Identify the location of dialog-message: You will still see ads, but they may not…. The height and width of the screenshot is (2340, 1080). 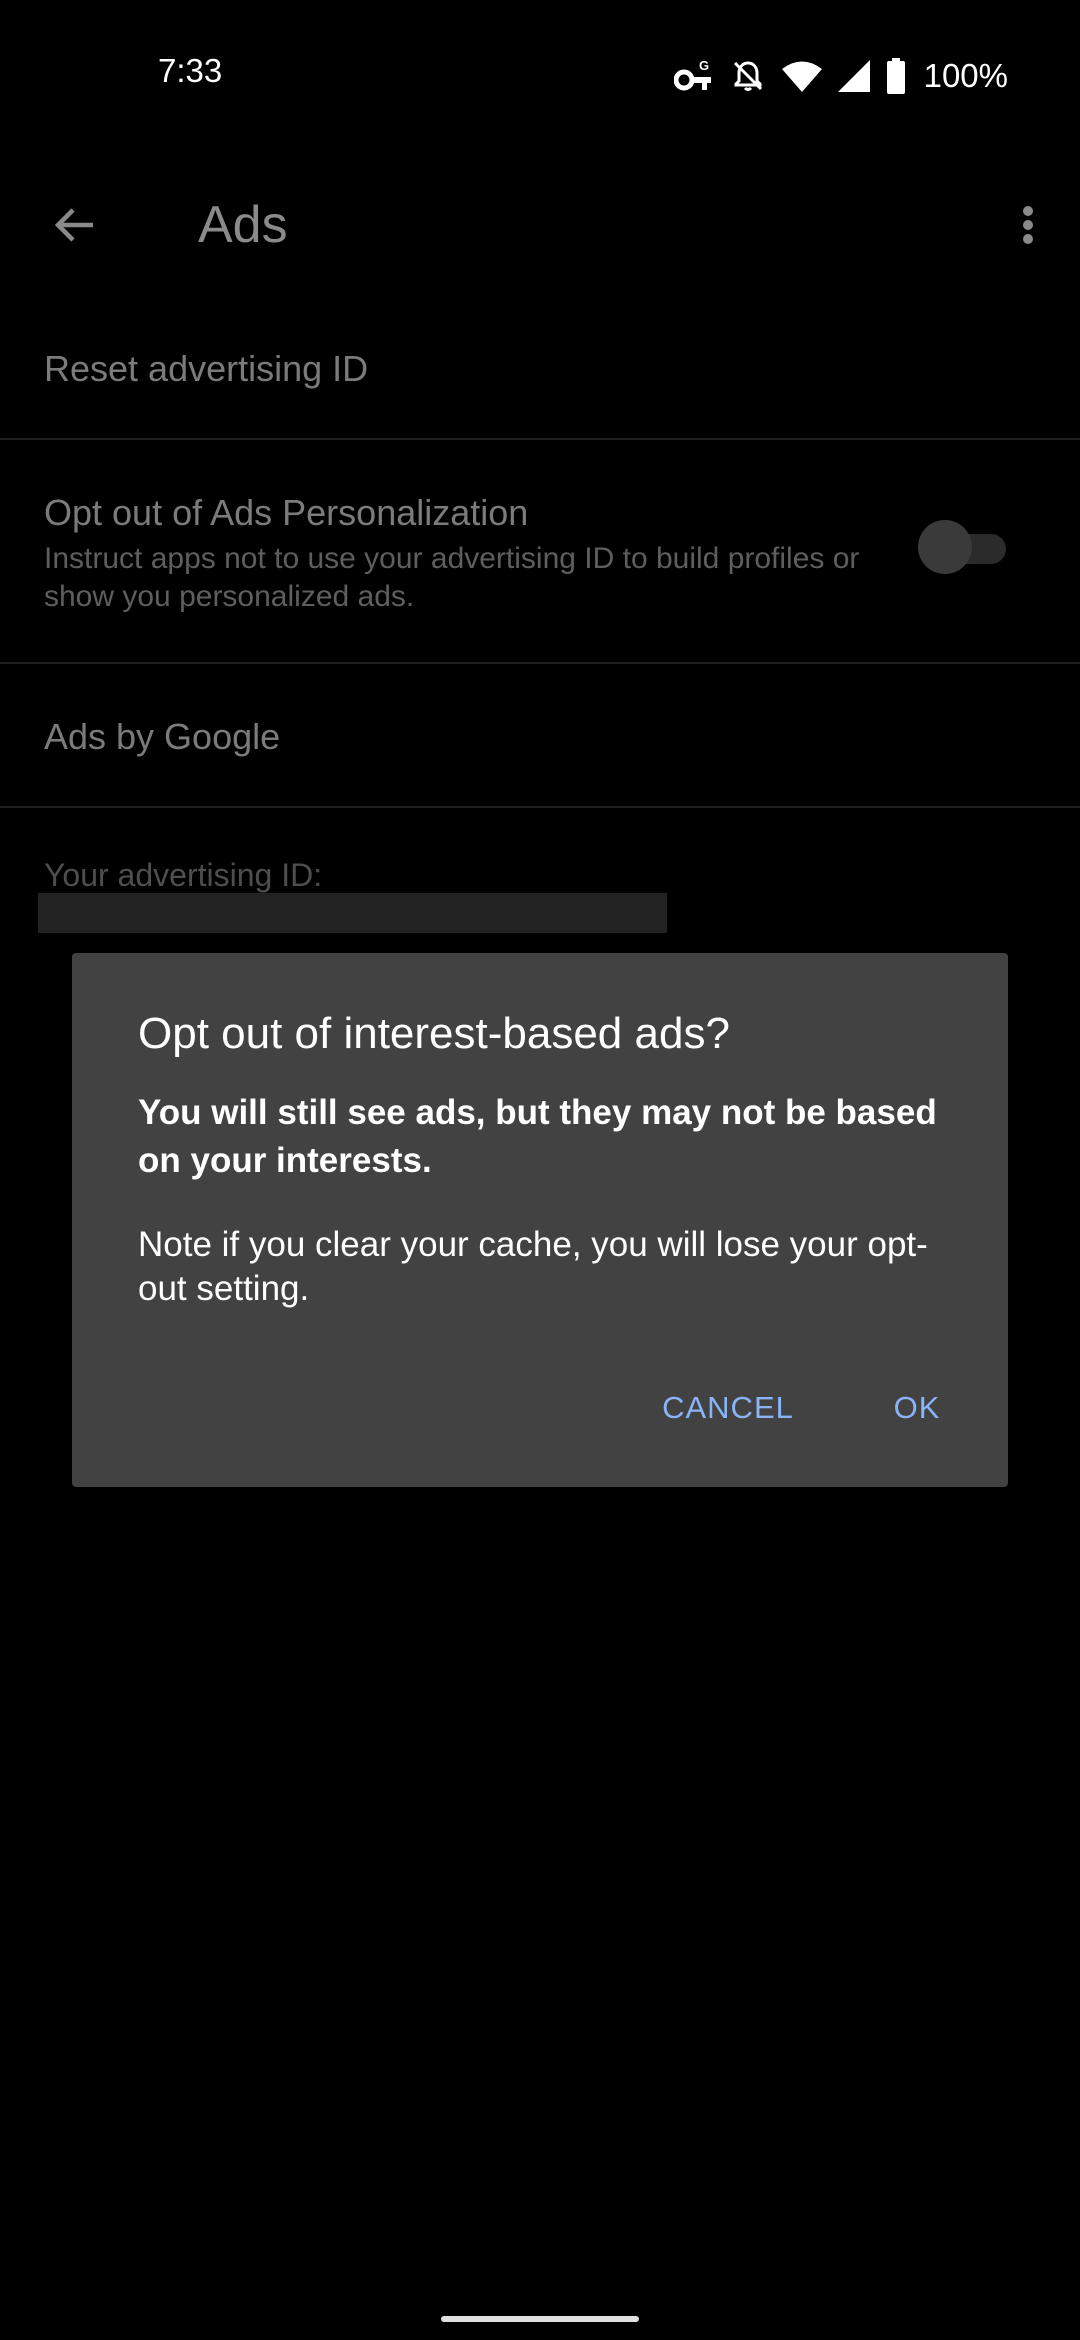
(537, 1136).